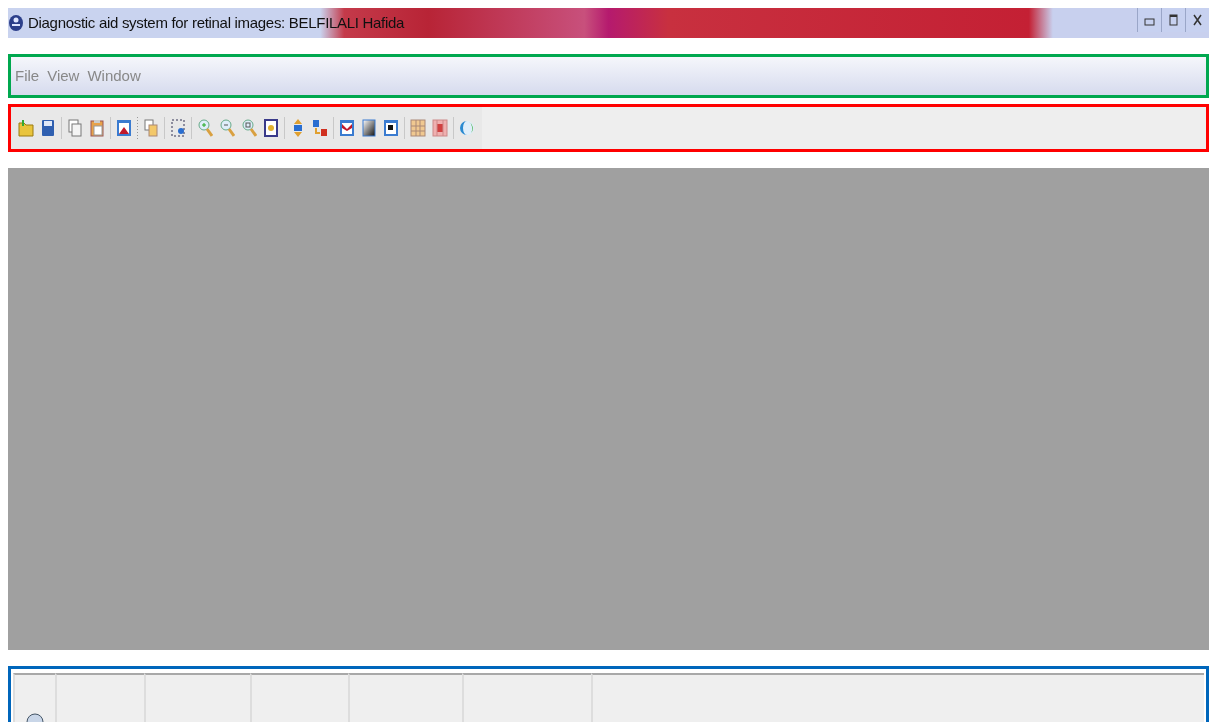 This screenshot has width=1217, height=722. I want to click on app-icon, so click(16, 23).